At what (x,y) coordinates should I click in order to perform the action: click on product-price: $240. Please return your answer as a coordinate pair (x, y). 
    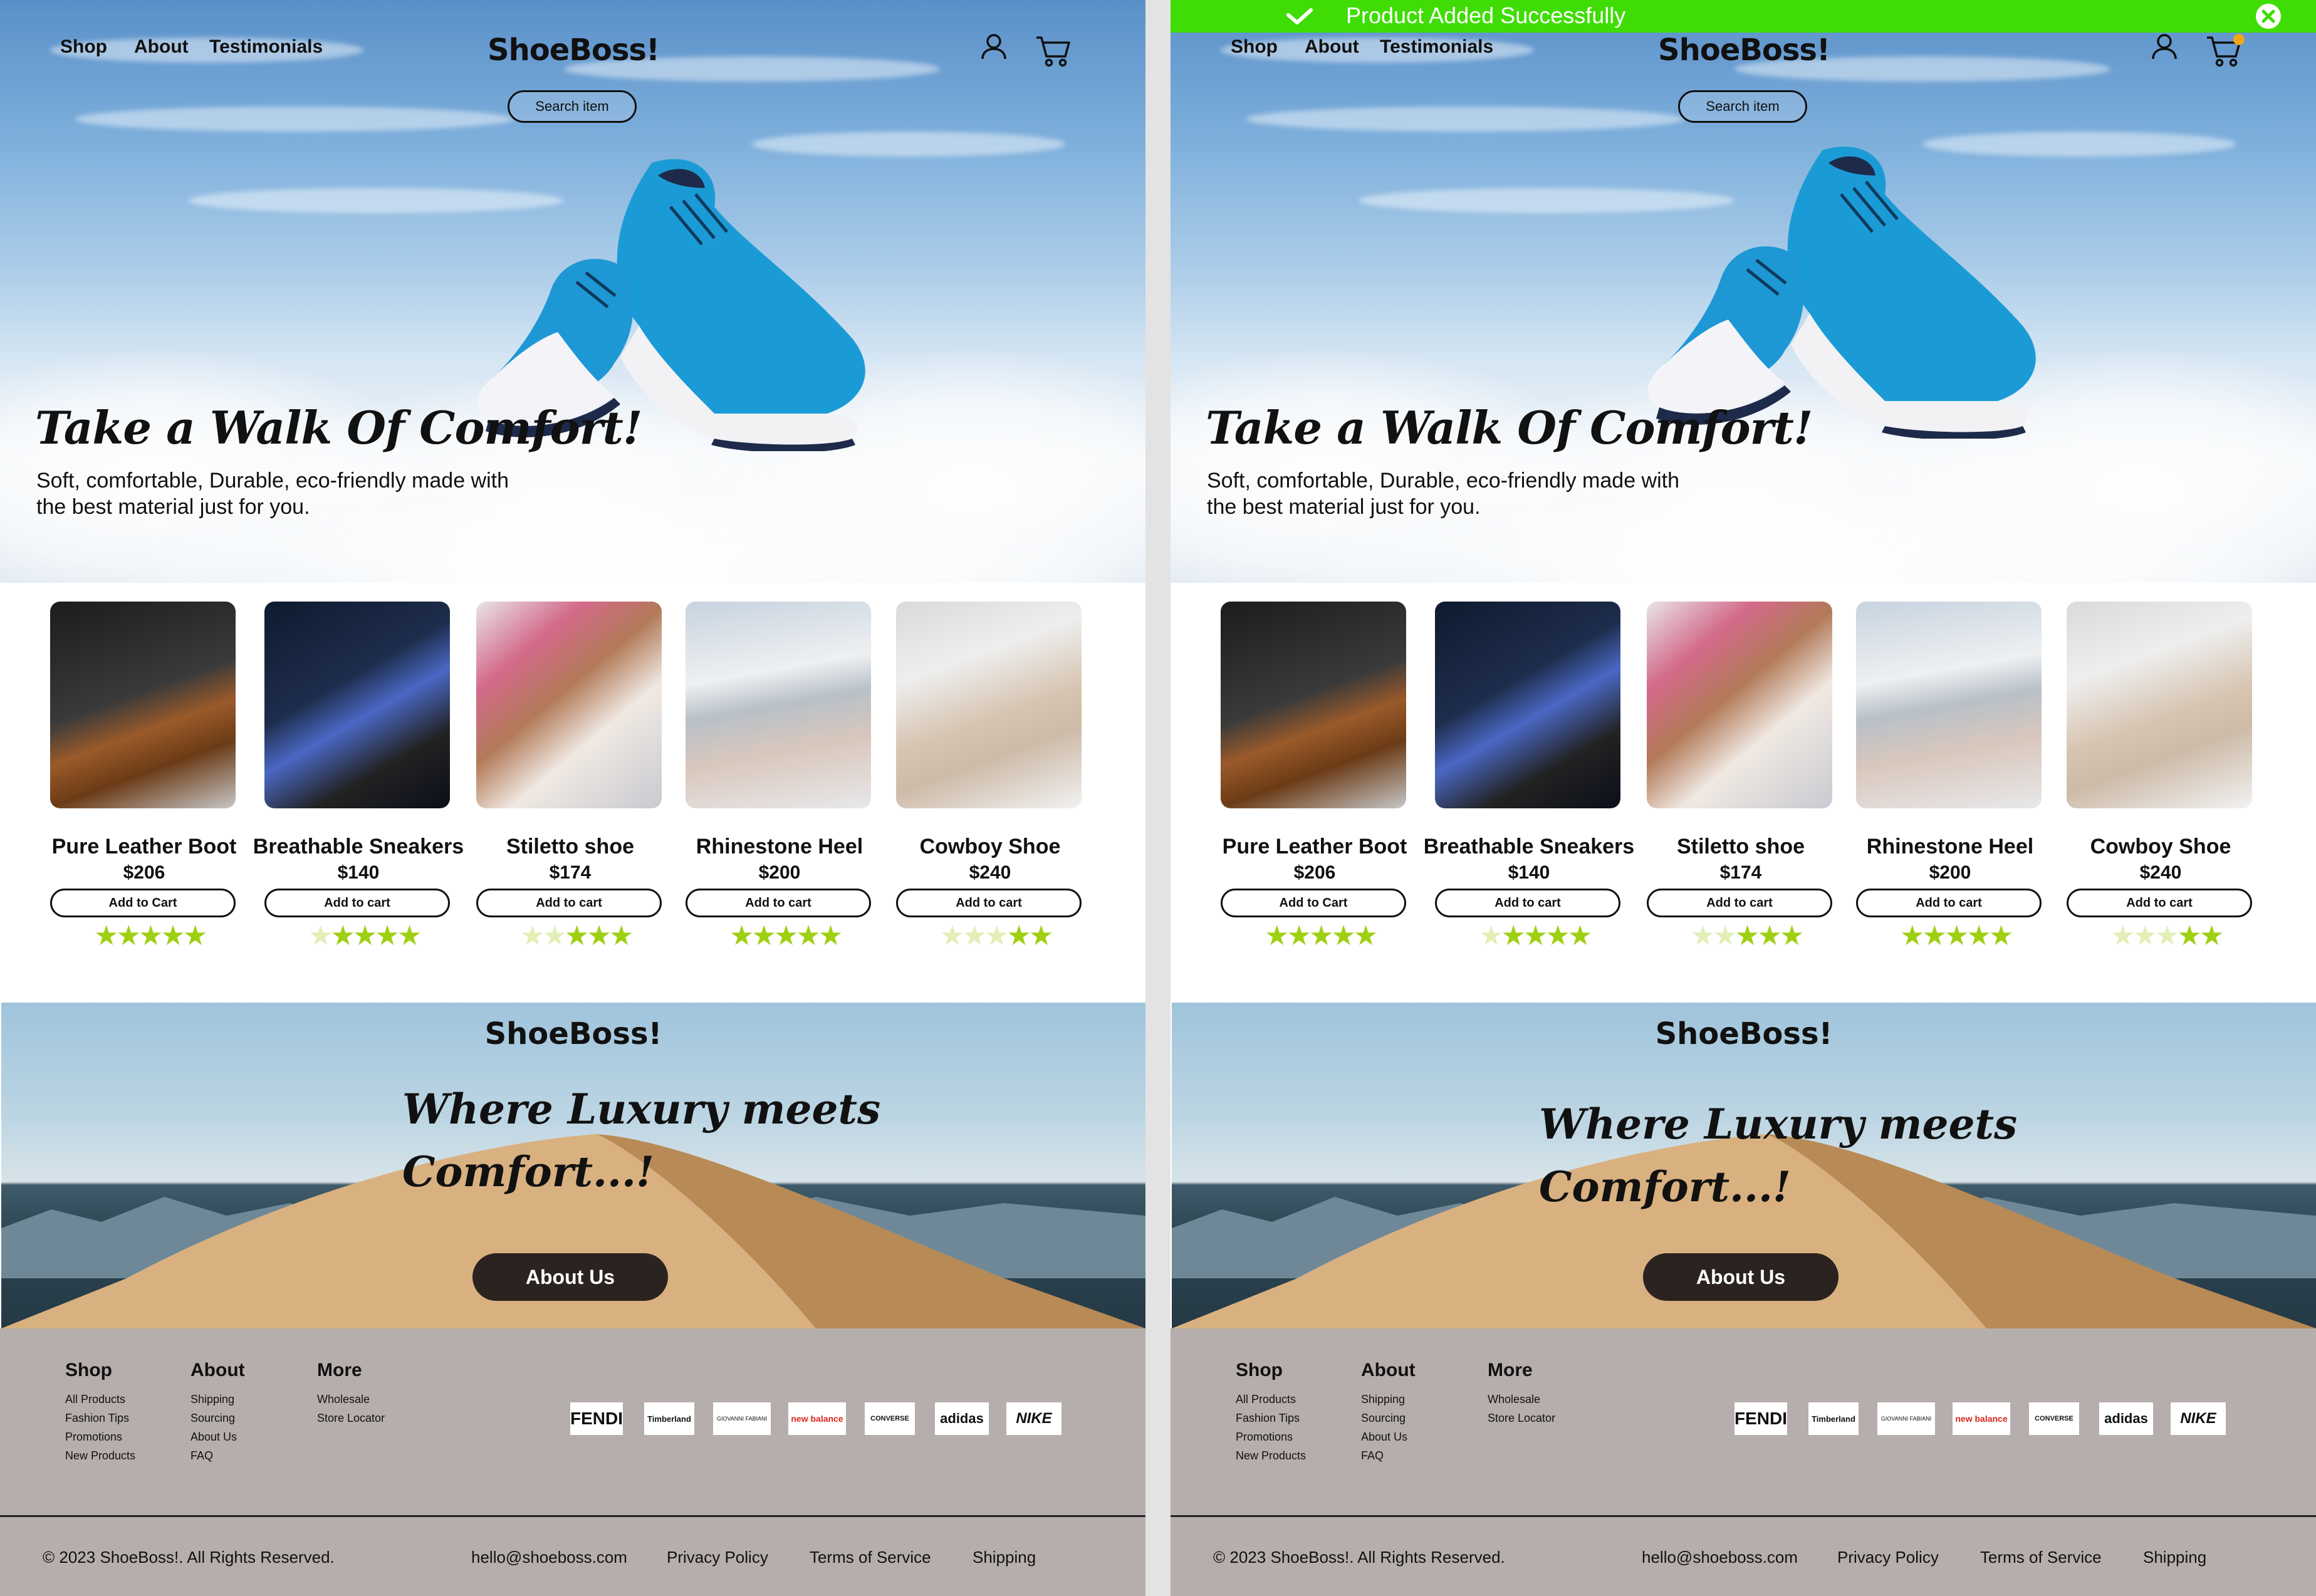
    Looking at the image, I should click on (990, 872).